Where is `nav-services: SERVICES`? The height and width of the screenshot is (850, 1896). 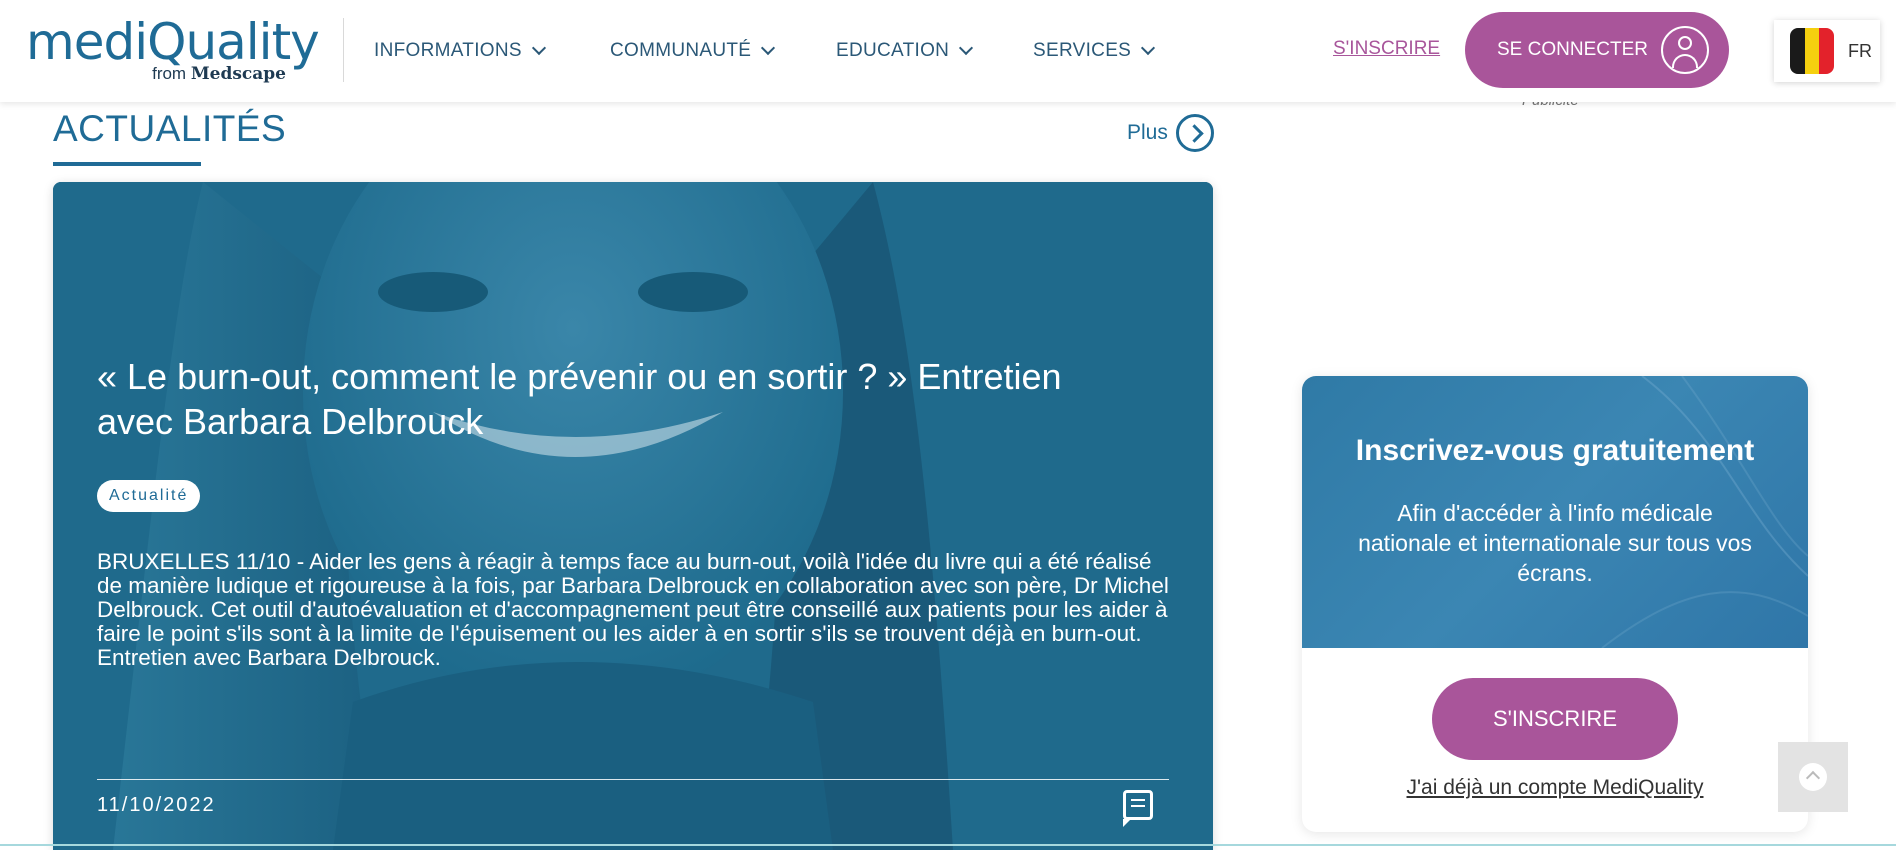
nav-services: SERVICES is located at coordinates (1094, 51).